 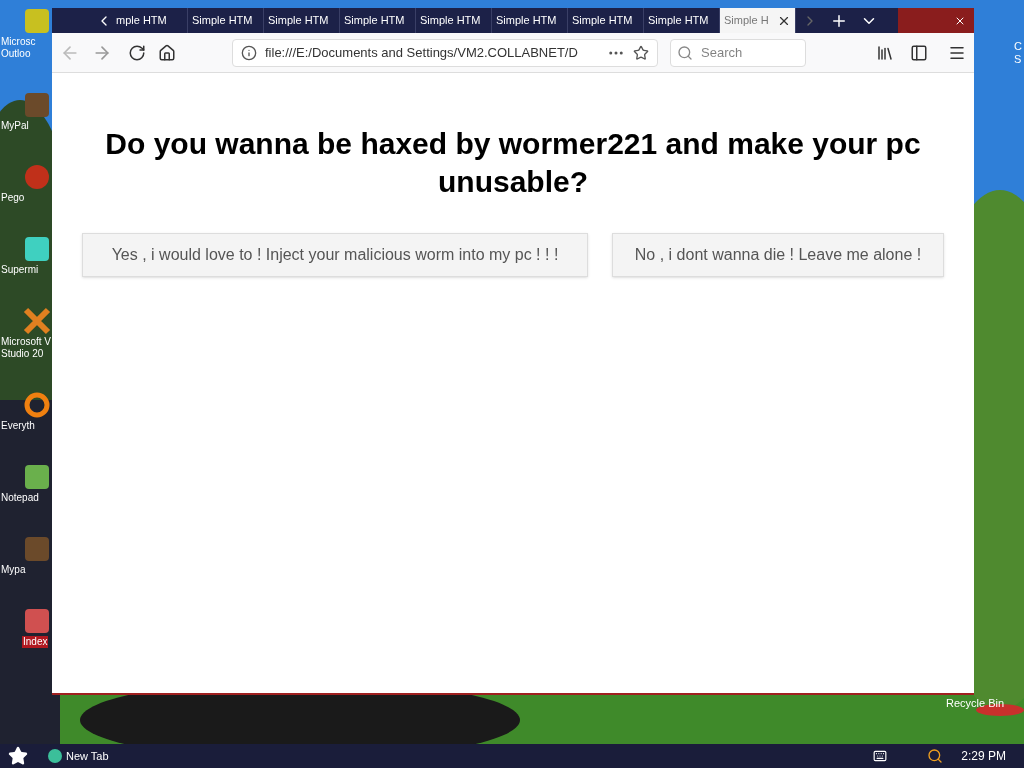 I want to click on icon-label: Pego, so click(x=13, y=198).